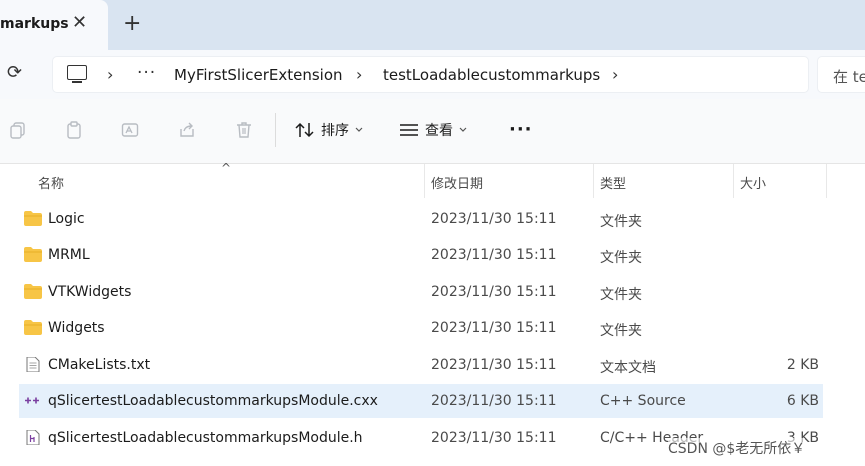 This screenshot has height=466, width=865. Describe the element at coordinates (304, 130) in the screenshot. I see `sort-icon` at that location.